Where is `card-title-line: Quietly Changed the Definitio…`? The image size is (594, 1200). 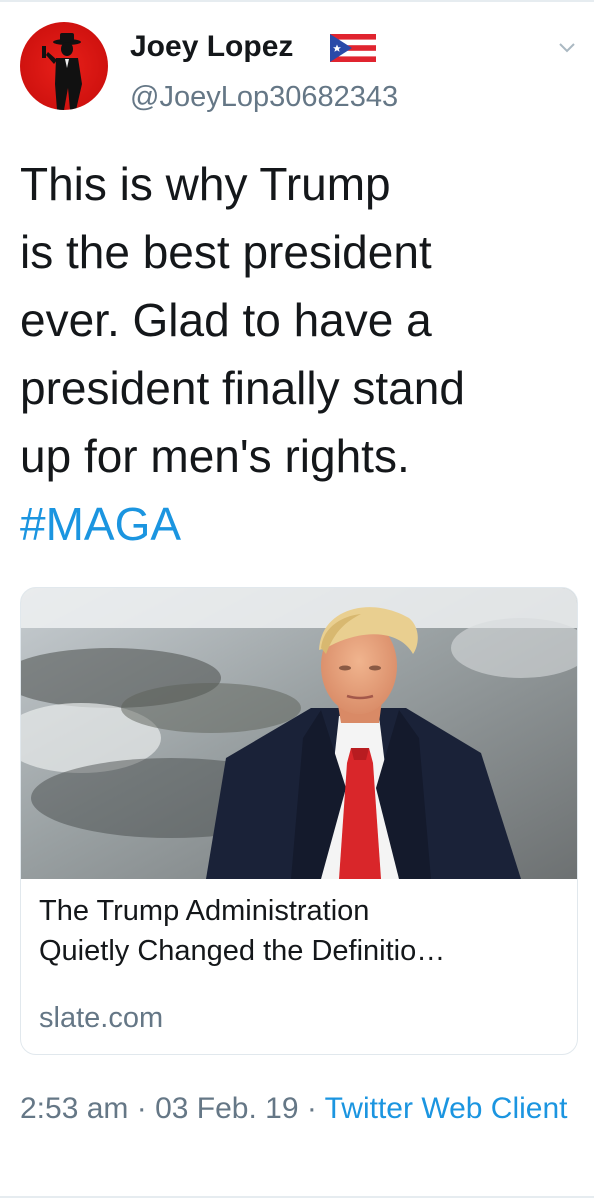 card-title-line: Quietly Changed the Definitio… is located at coordinates (242, 951).